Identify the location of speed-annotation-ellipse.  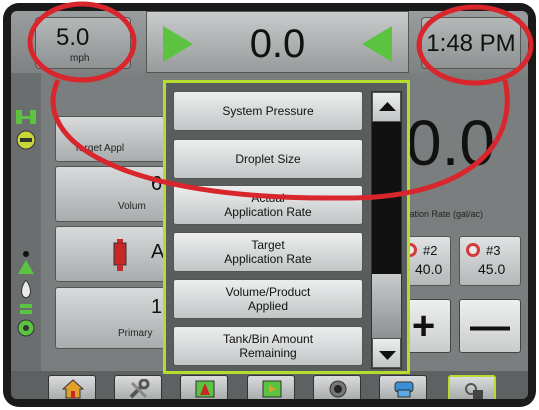
(82, 42).